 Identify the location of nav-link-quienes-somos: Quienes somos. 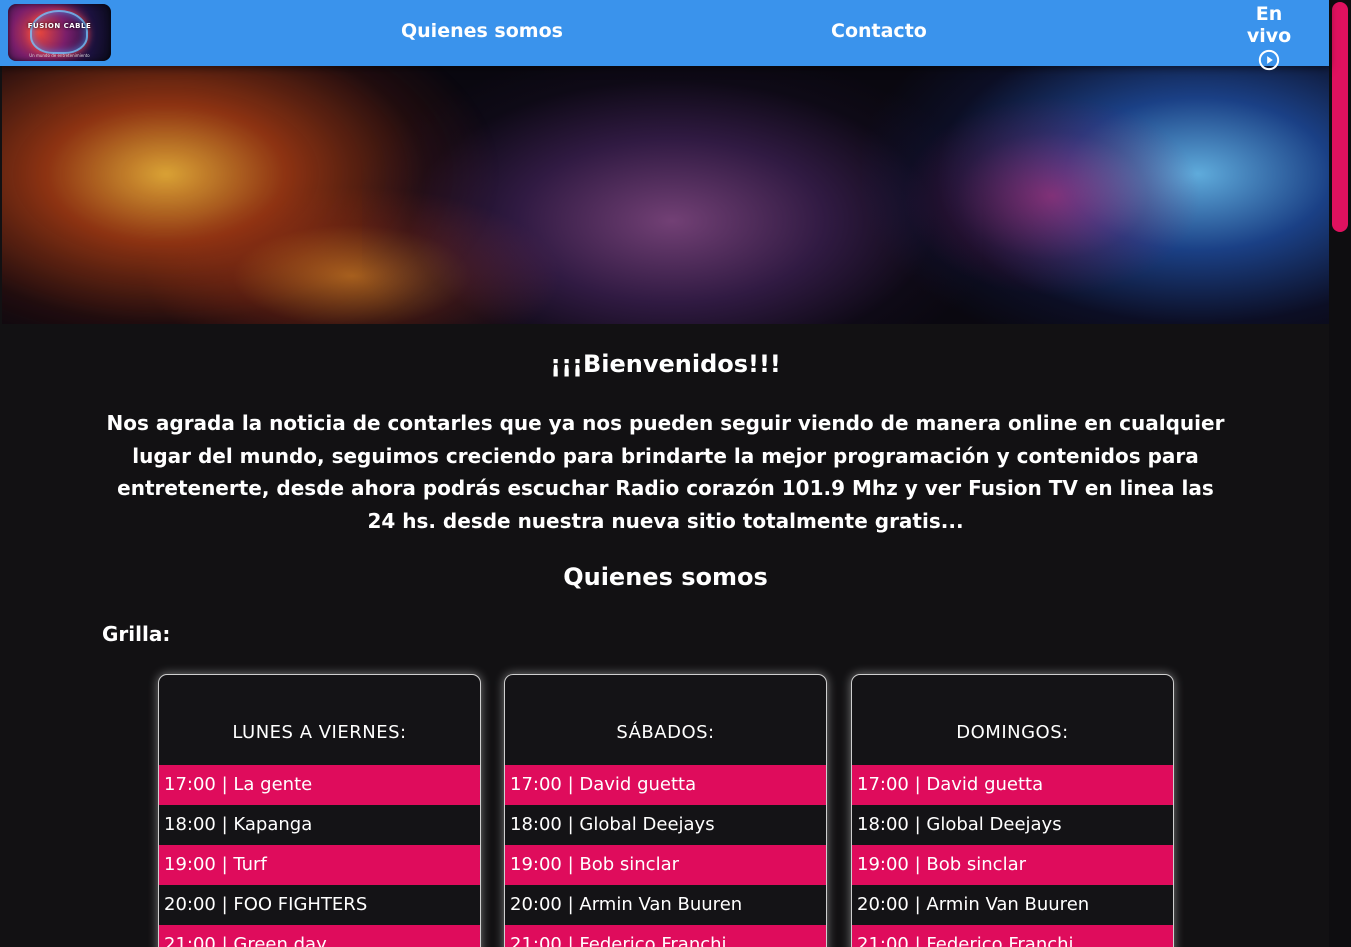
(482, 31).